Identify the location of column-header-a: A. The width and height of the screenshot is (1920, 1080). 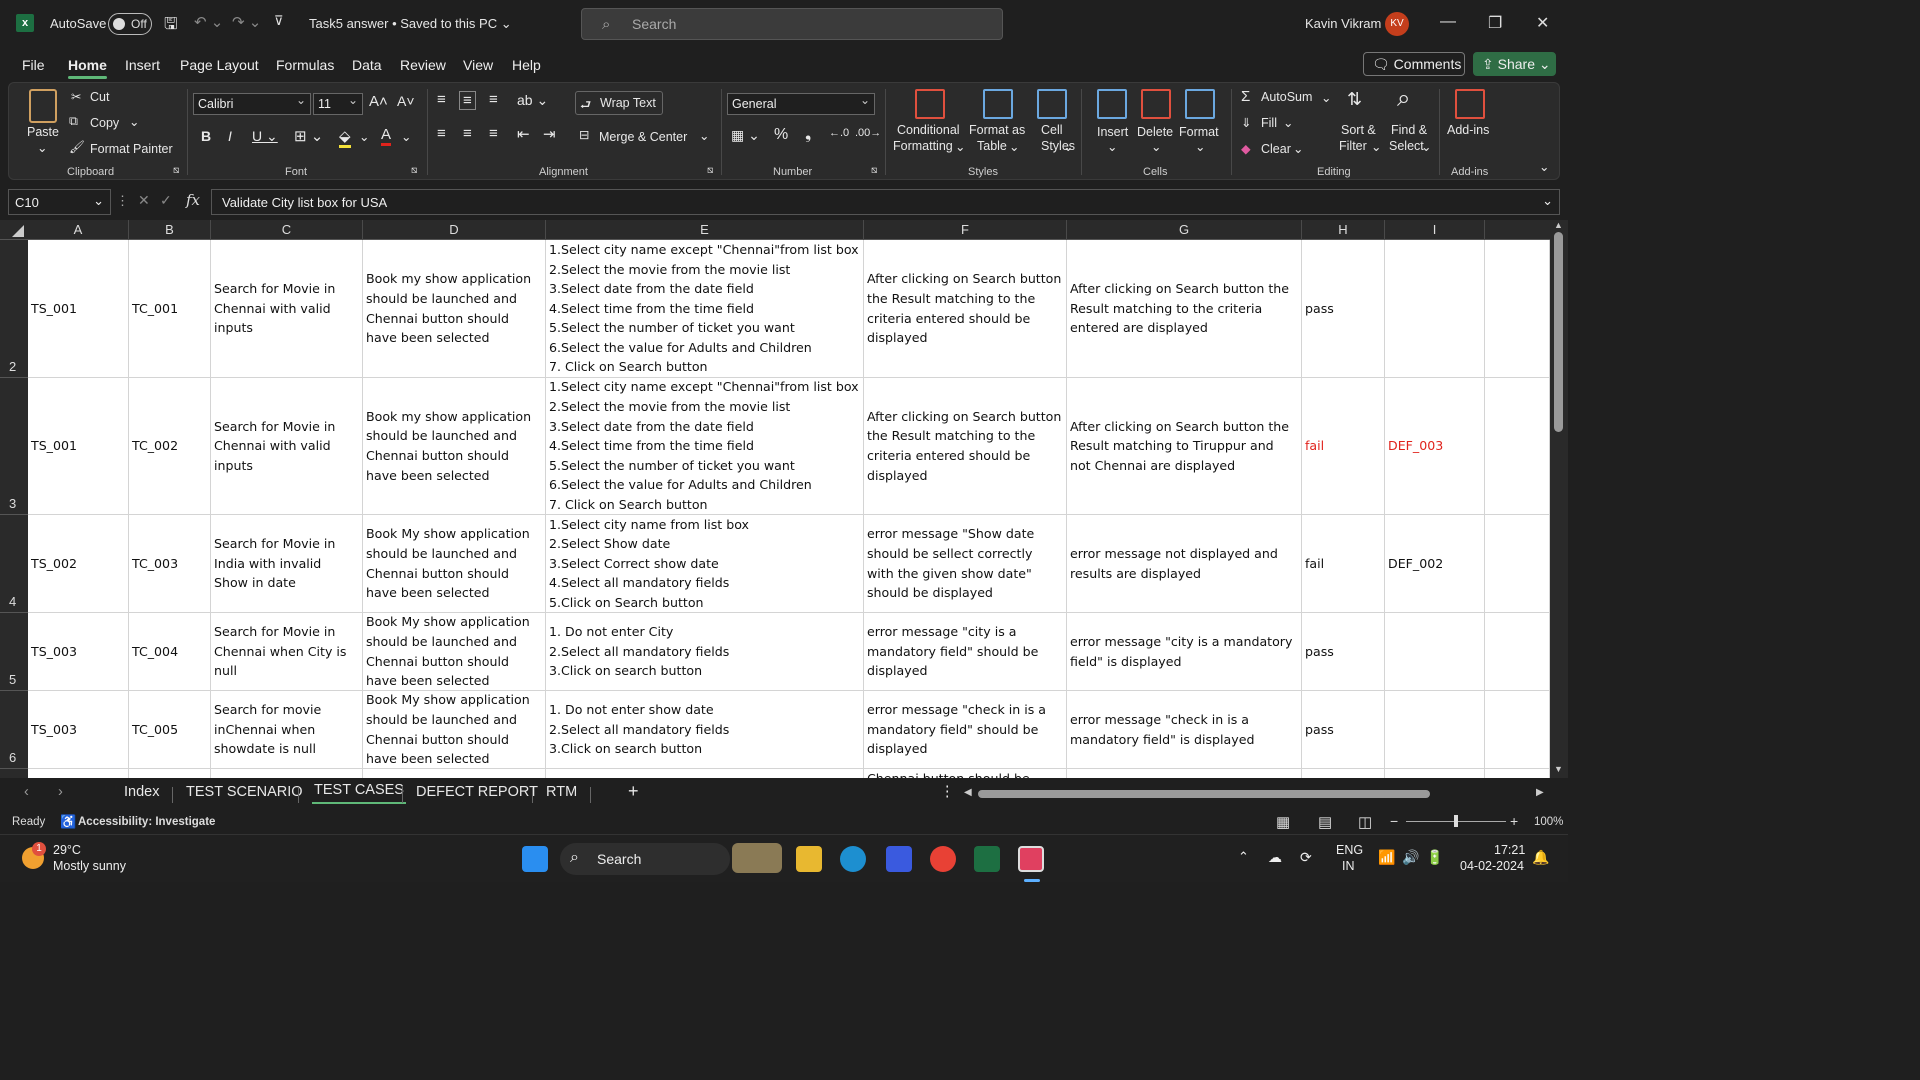
(78, 230).